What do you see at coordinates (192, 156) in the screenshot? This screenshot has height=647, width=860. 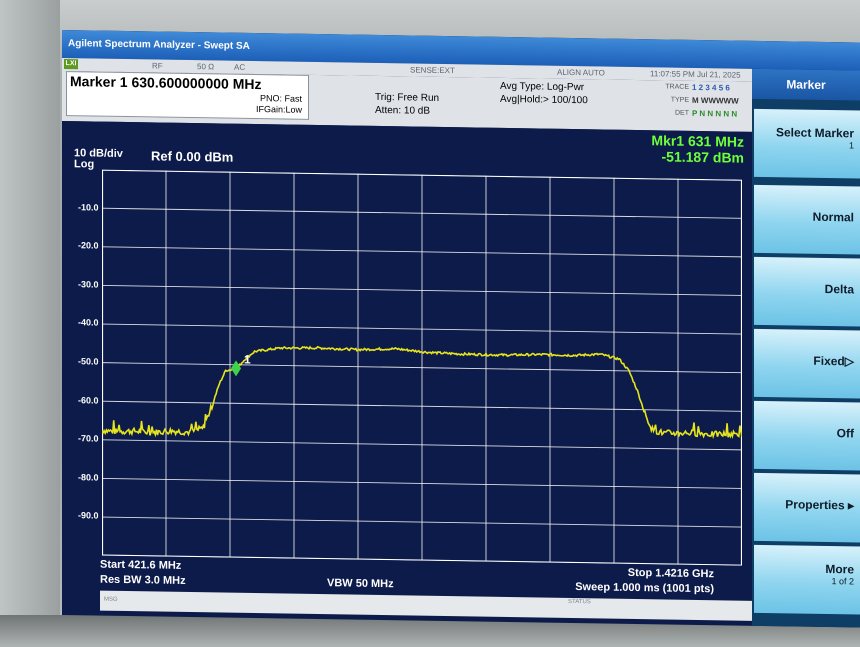 I see `ref-level-label: Ref 0.00 dBm` at bounding box center [192, 156].